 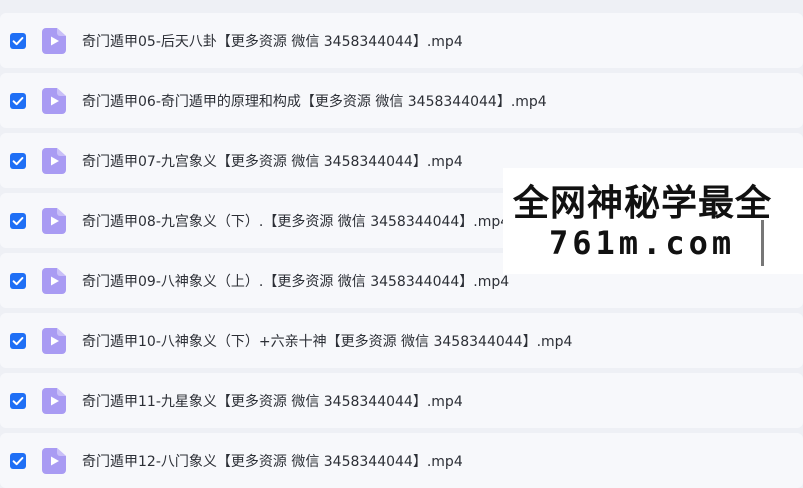 I want to click on file-name: 奇门遁甲05-后天八卦【更多资源 微信 3458344044】.mp4, so click(x=272, y=41).